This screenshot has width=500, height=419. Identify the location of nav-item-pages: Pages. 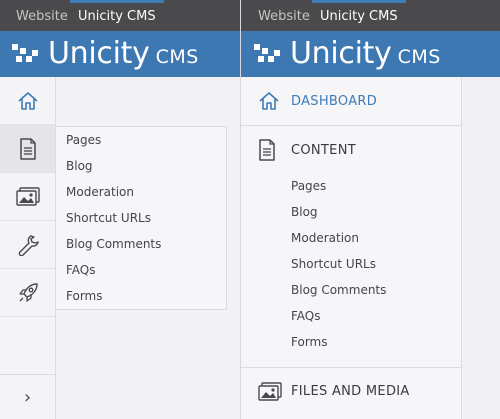
(308, 186).